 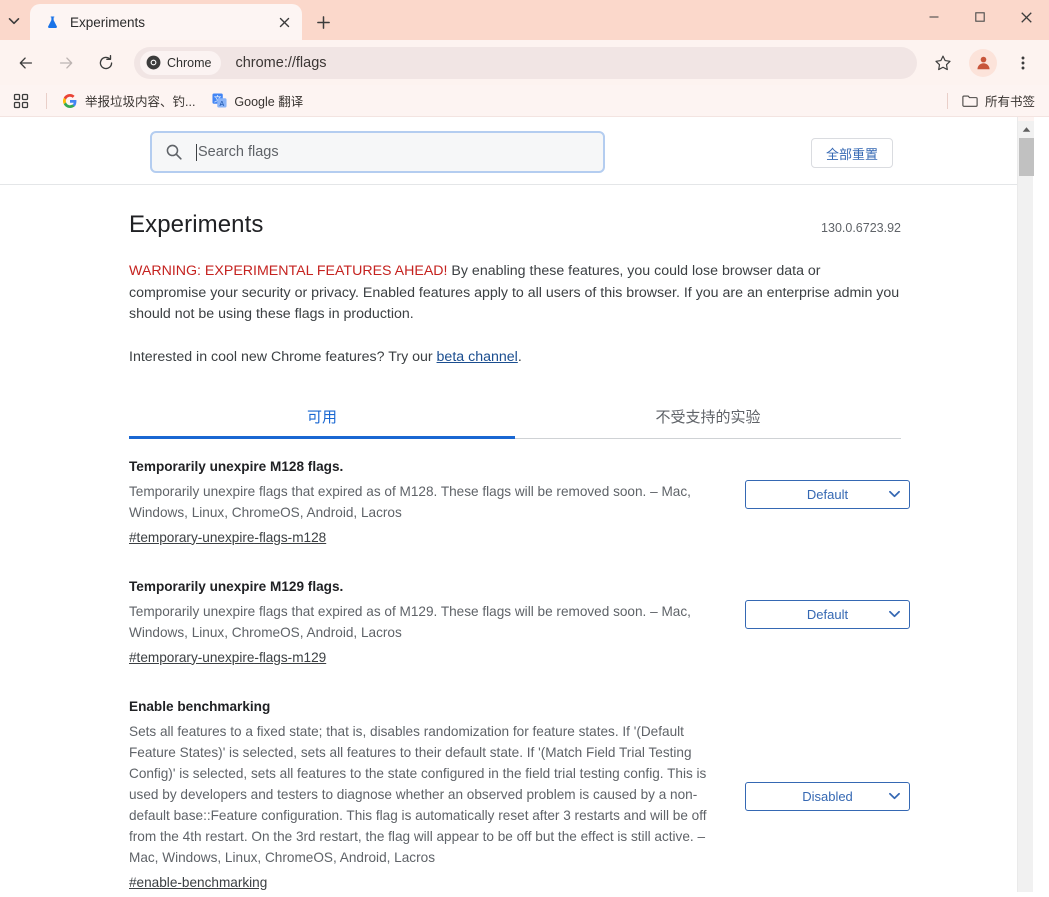 What do you see at coordinates (1026, 17) in the screenshot?
I see `close-window-button` at bounding box center [1026, 17].